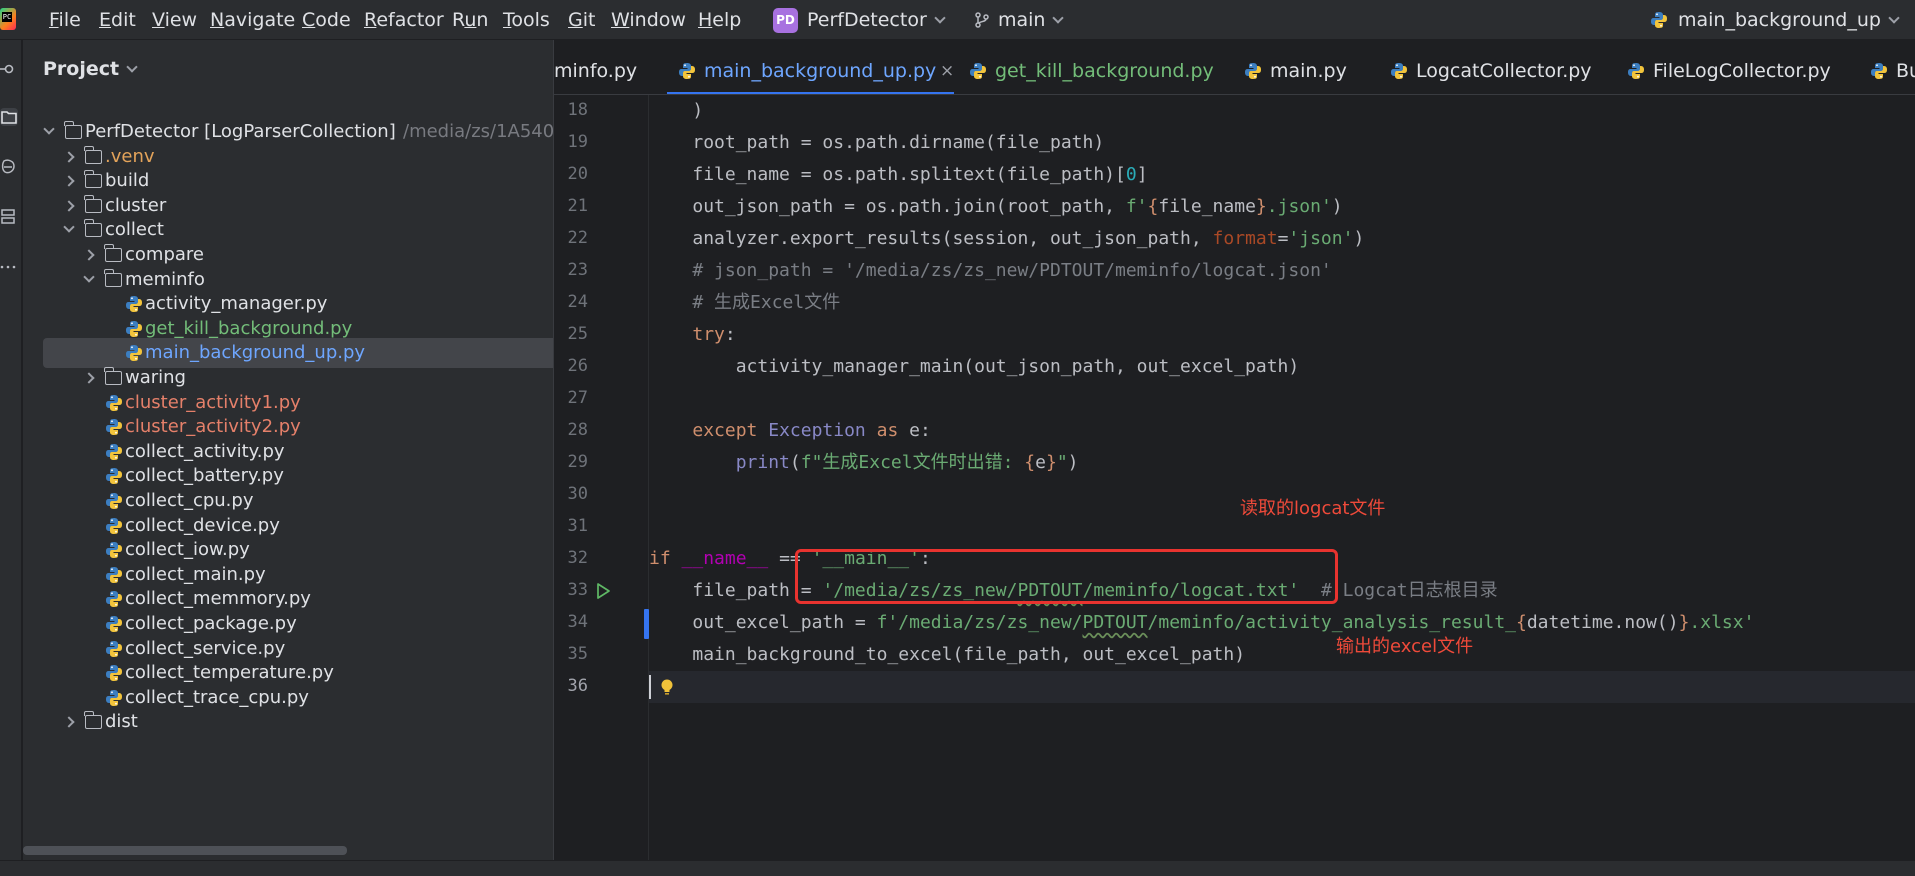 This screenshot has width=1915, height=876. Describe the element at coordinates (957, 868) in the screenshot. I see `status-bar` at that location.